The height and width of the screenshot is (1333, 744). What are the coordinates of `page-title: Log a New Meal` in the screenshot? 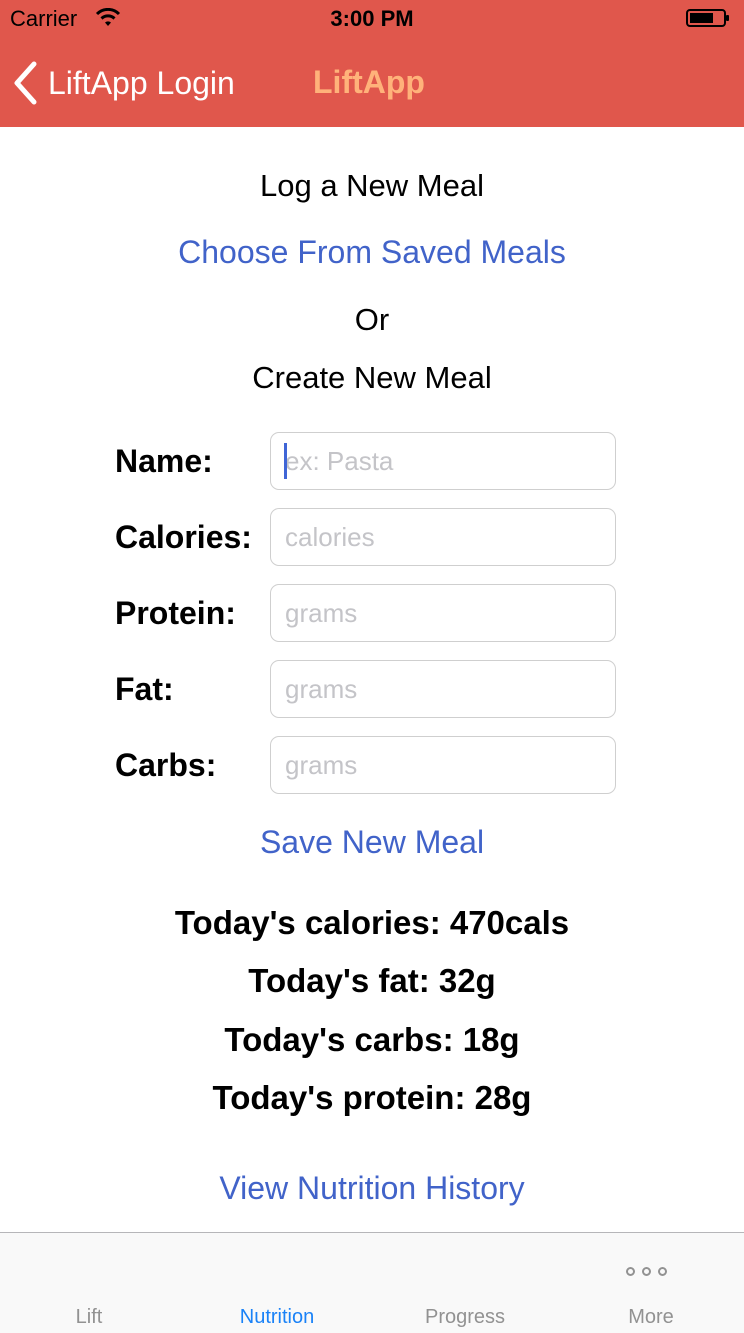 It's located at (371, 185).